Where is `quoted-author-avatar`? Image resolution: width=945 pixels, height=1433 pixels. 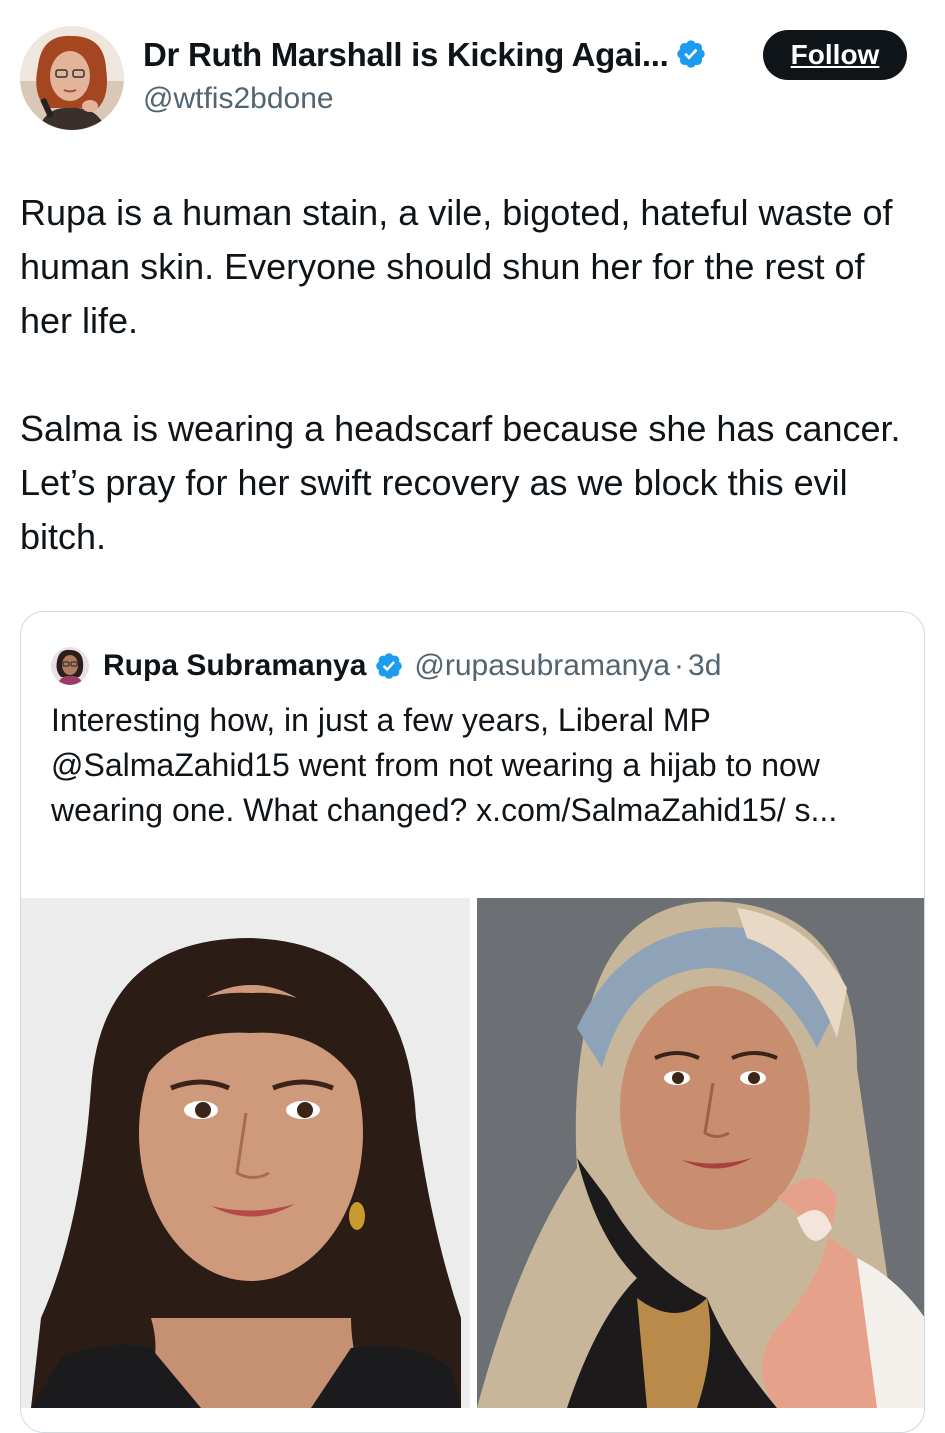 quoted-author-avatar is located at coordinates (70, 666).